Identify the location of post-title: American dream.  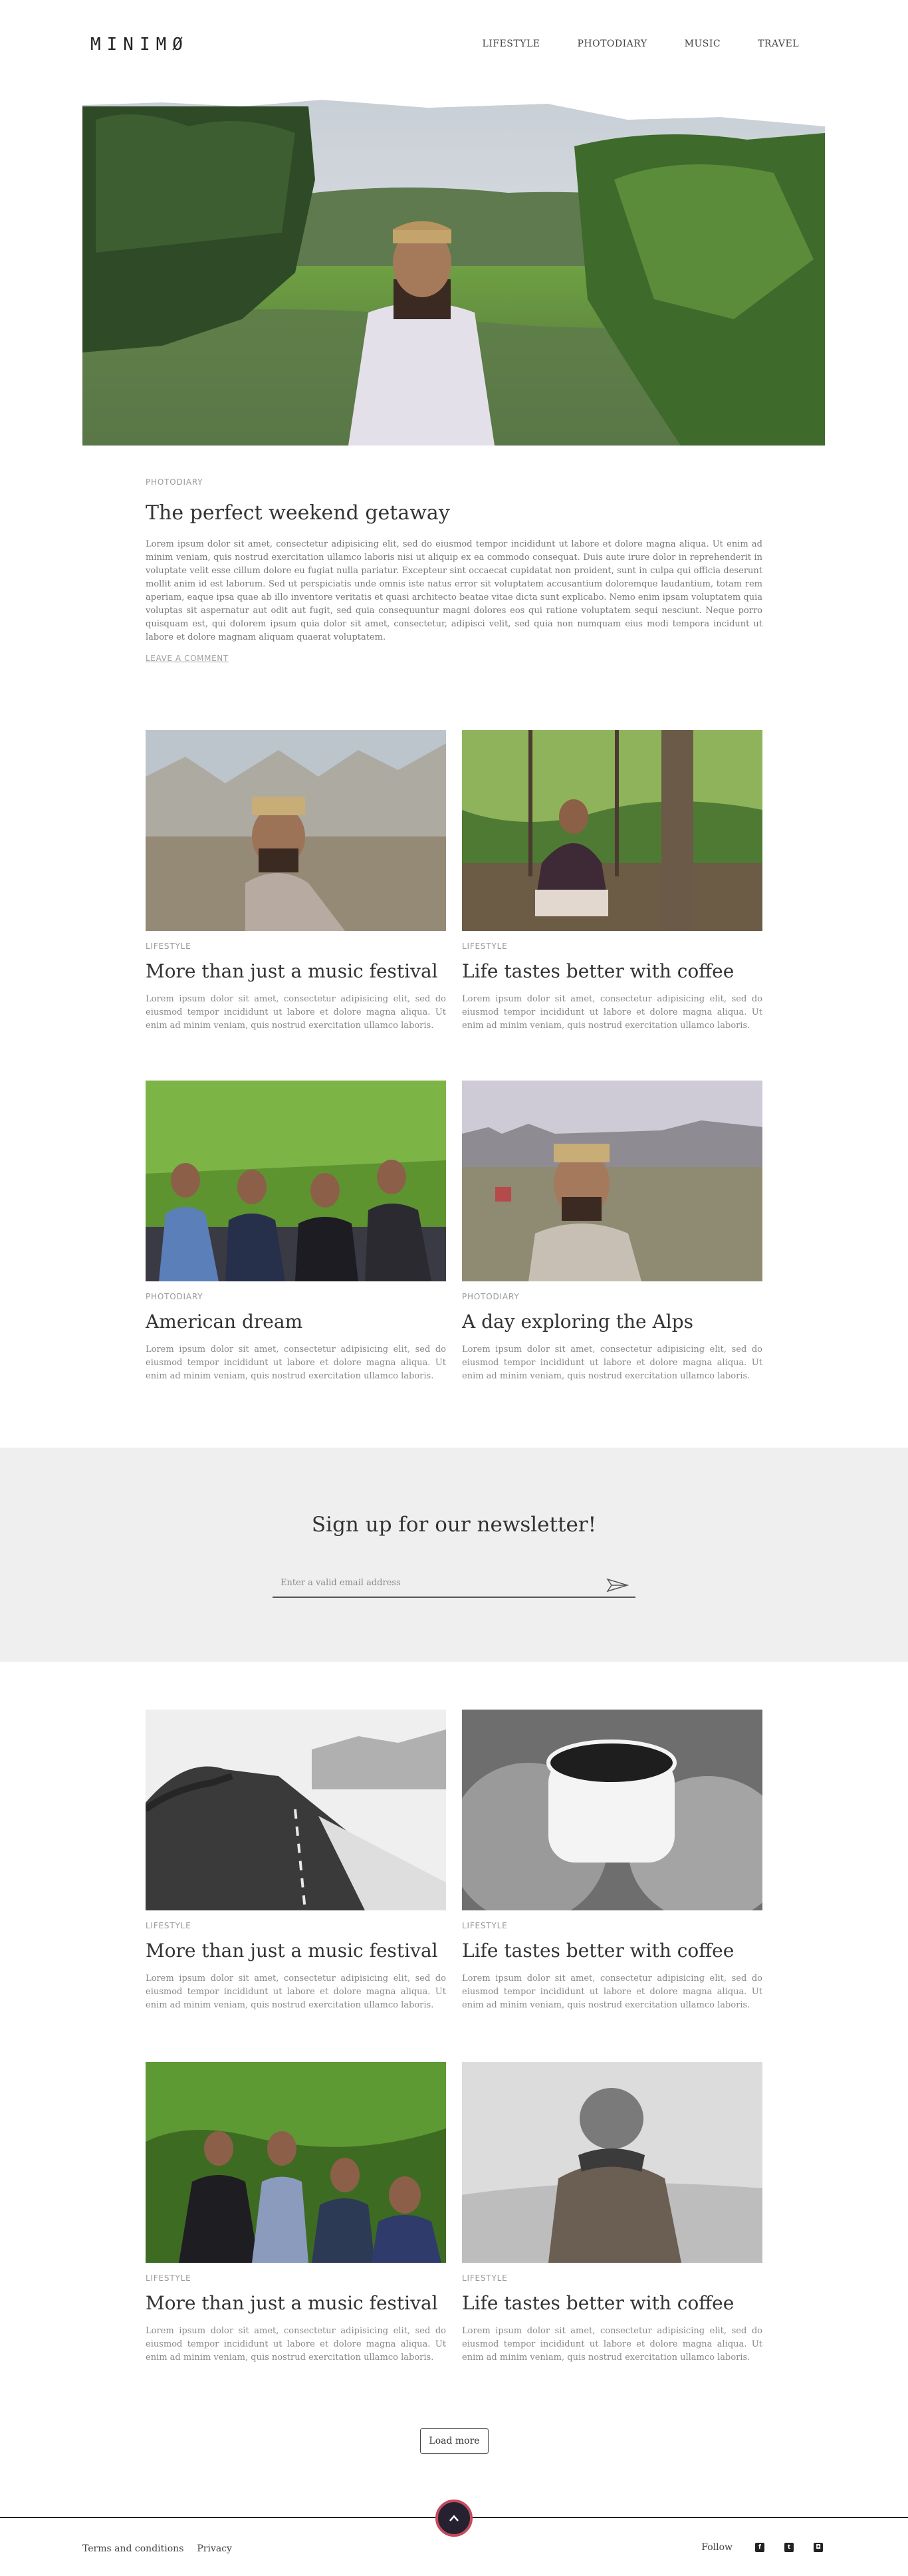
(296, 1322).